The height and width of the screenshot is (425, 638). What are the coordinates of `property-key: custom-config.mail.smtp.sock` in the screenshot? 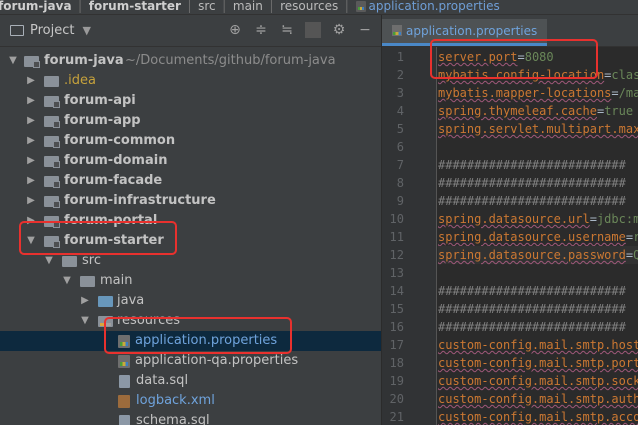 It's located at (538, 381).